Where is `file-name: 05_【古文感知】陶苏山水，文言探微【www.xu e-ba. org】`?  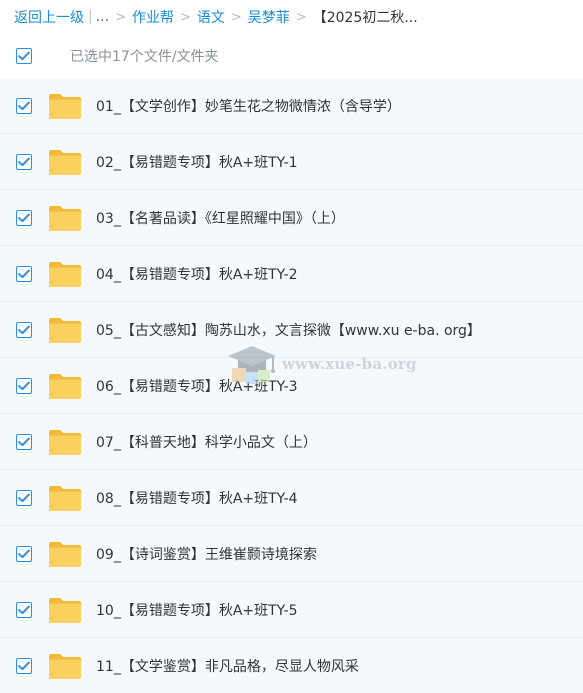 file-name: 05_【古文感知】陶苏山水，文言探微【www.xu e-ba. org】 is located at coordinates (288, 330).